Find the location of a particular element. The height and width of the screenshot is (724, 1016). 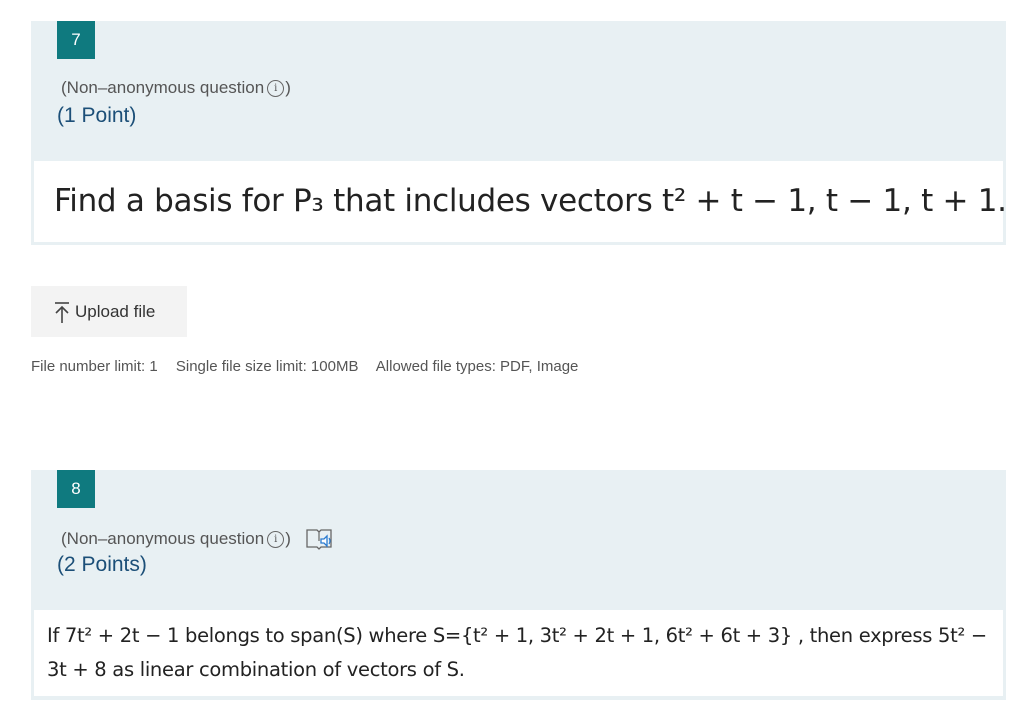

question-number: 7 is located at coordinates (76, 40).